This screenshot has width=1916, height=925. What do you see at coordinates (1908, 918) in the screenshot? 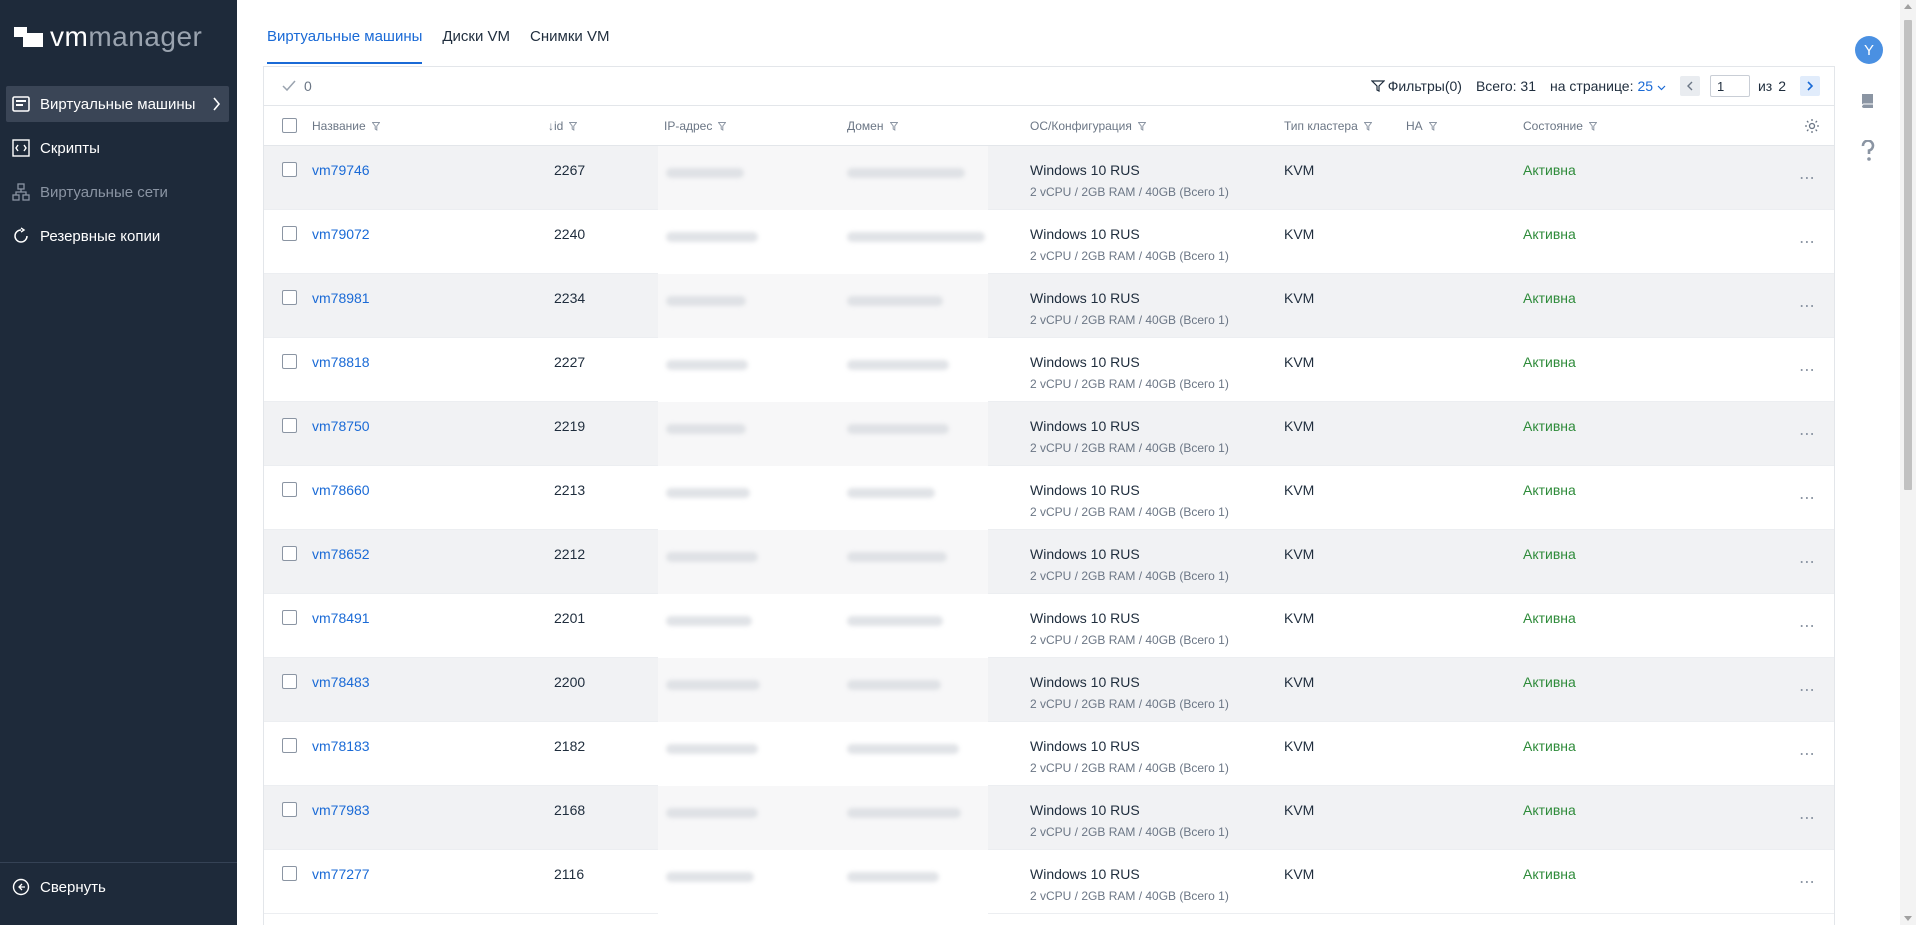
I see `scroll-down-arrow-icon` at bounding box center [1908, 918].